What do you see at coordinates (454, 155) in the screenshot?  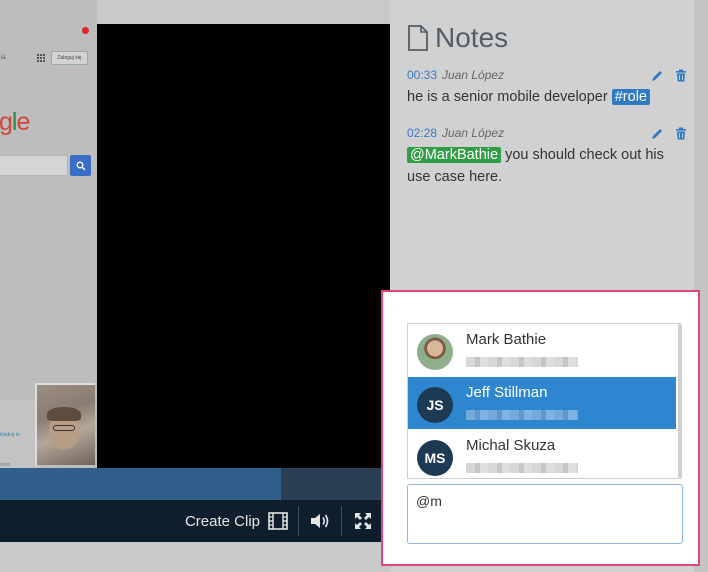 I see `mention-chip: @MarkBathie` at bounding box center [454, 155].